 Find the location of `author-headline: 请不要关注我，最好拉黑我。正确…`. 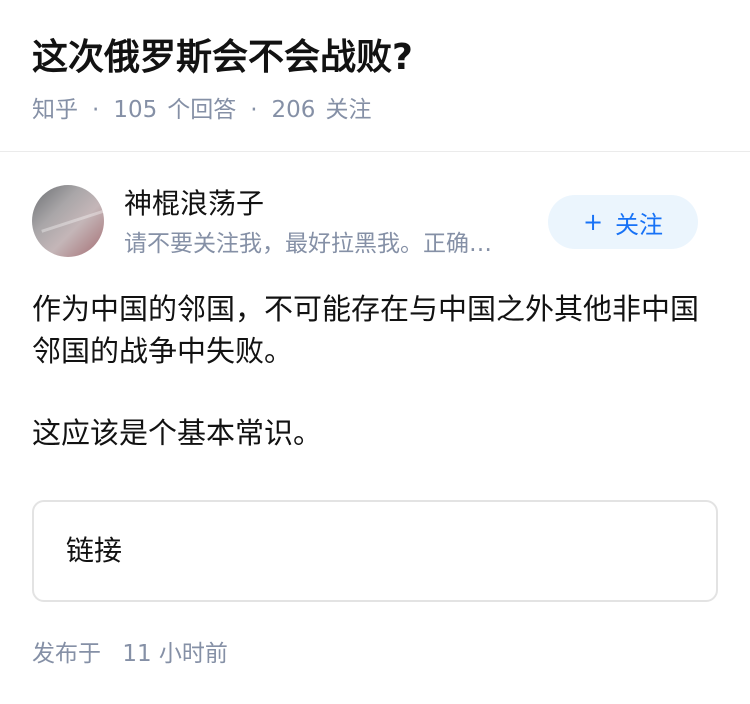

author-headline: 请不要关注我，最好拉黑我。正确… is located at coordinates (308, 244).